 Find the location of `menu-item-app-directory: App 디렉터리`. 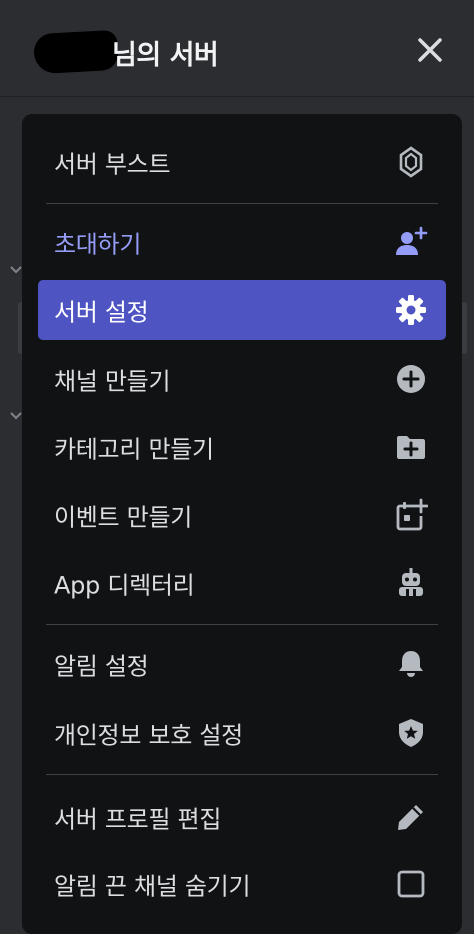

menu-item-app-directory: App 디렉터리 is located at coordinates (242, 583).